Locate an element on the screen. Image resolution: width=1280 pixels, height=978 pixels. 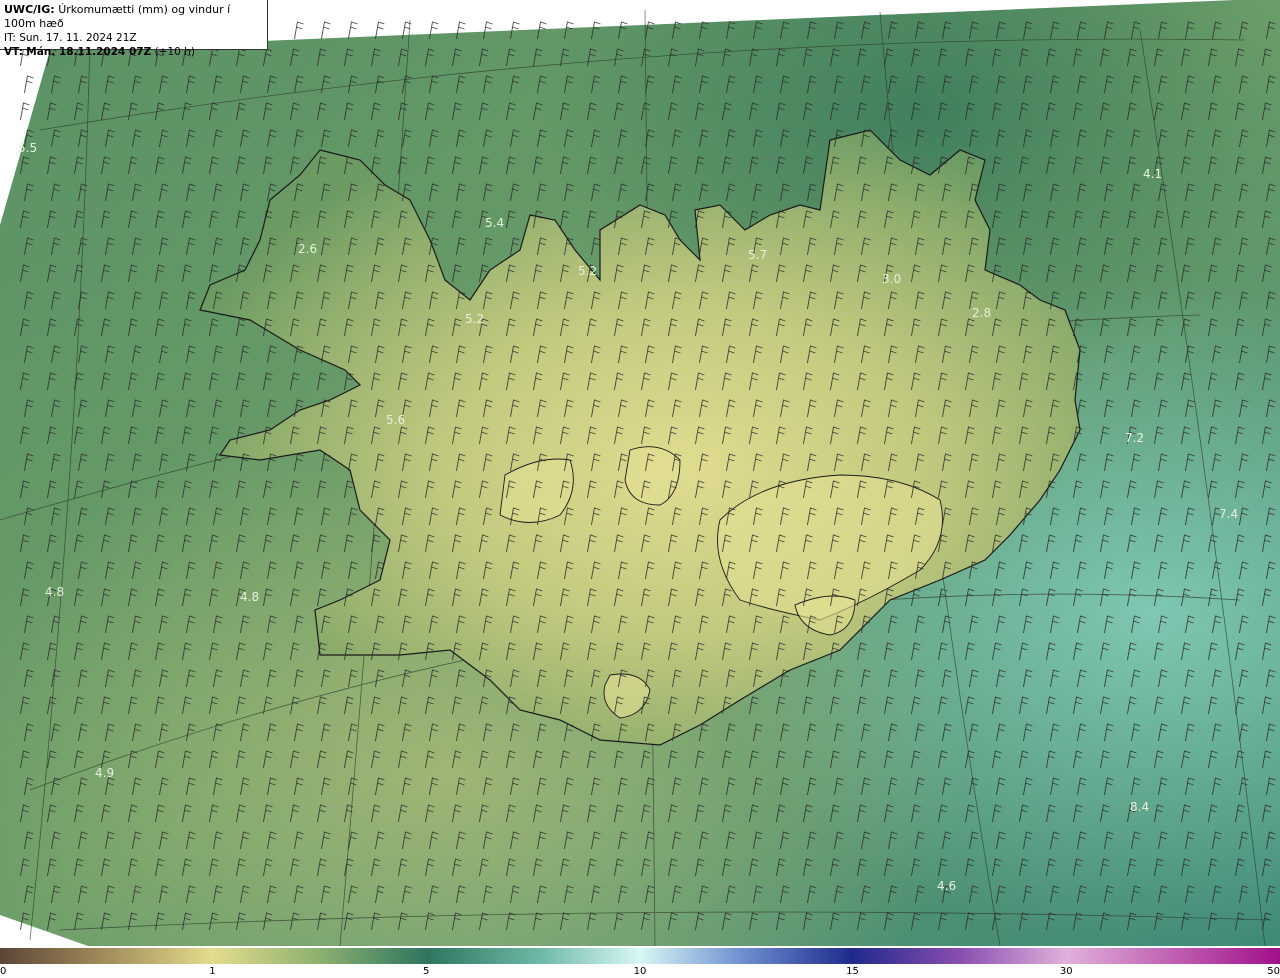
value-label: 5.4 is located at coordinates (494, 223).